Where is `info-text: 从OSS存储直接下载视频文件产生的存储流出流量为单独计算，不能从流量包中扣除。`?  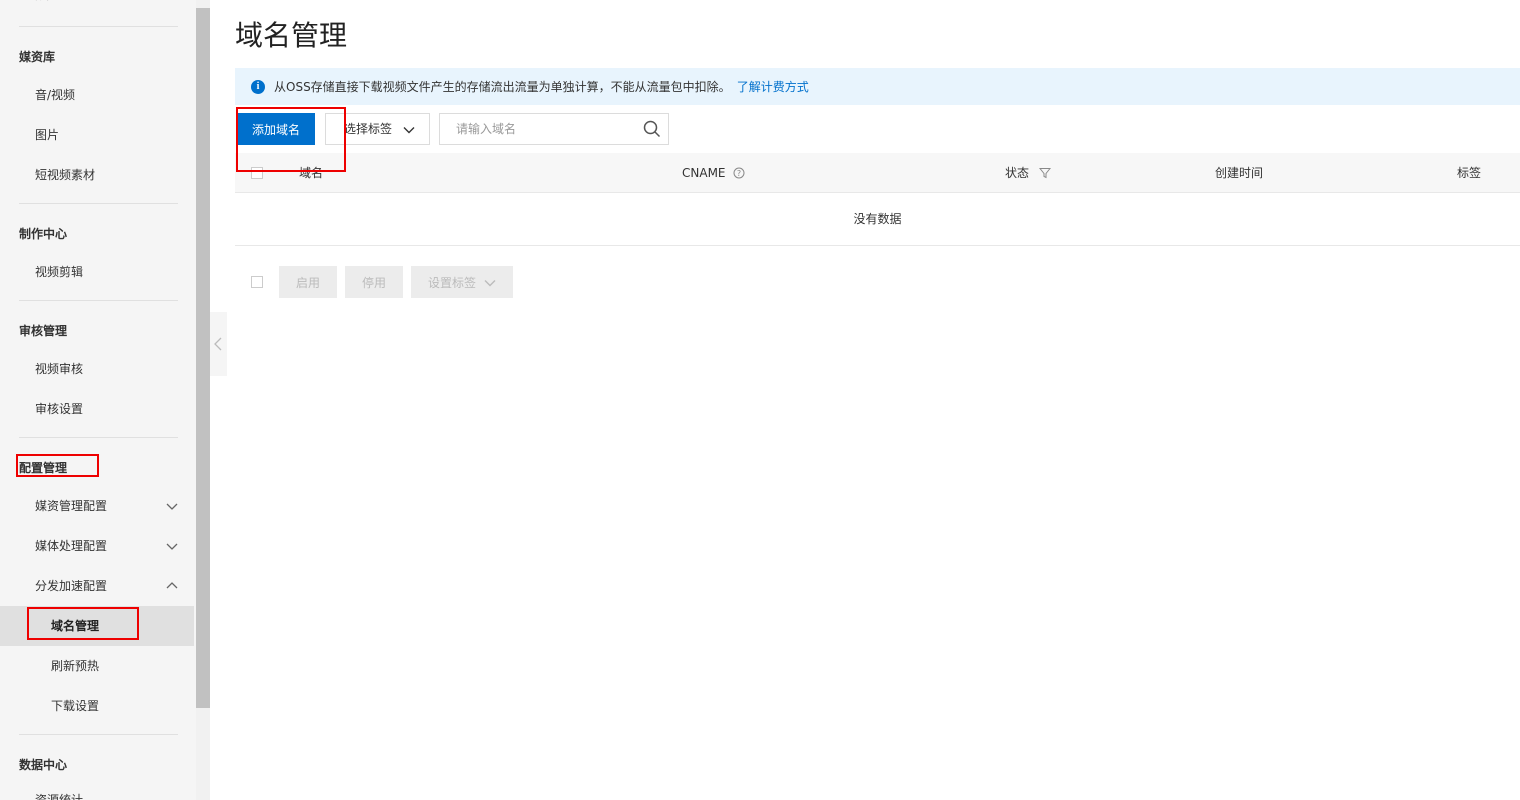
info-text: 从OSS存储直接下载视频文件产生的存储流出流量为单独计算，不能从流量包中扣除。 is located at coordinates (502, 87).